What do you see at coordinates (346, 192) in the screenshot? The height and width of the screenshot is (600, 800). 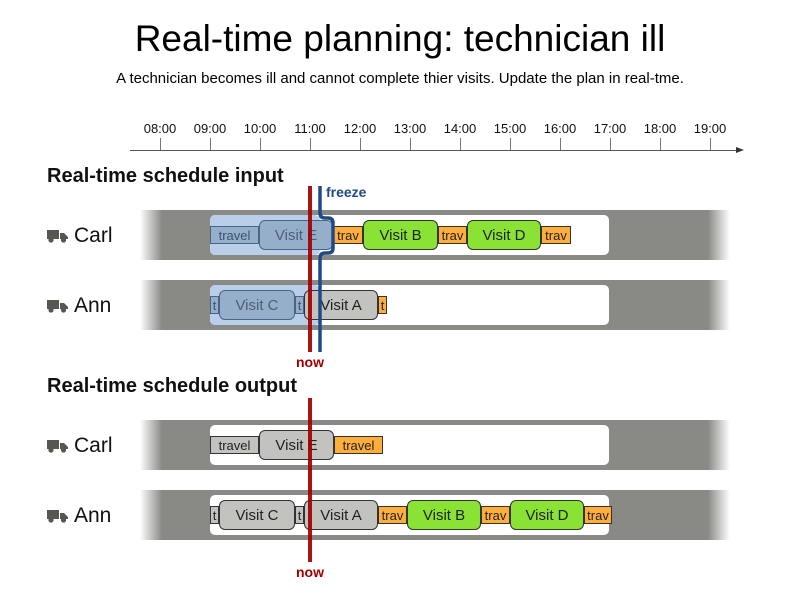 I see `freeze-label: freeze` at bounding box center [346, 192].